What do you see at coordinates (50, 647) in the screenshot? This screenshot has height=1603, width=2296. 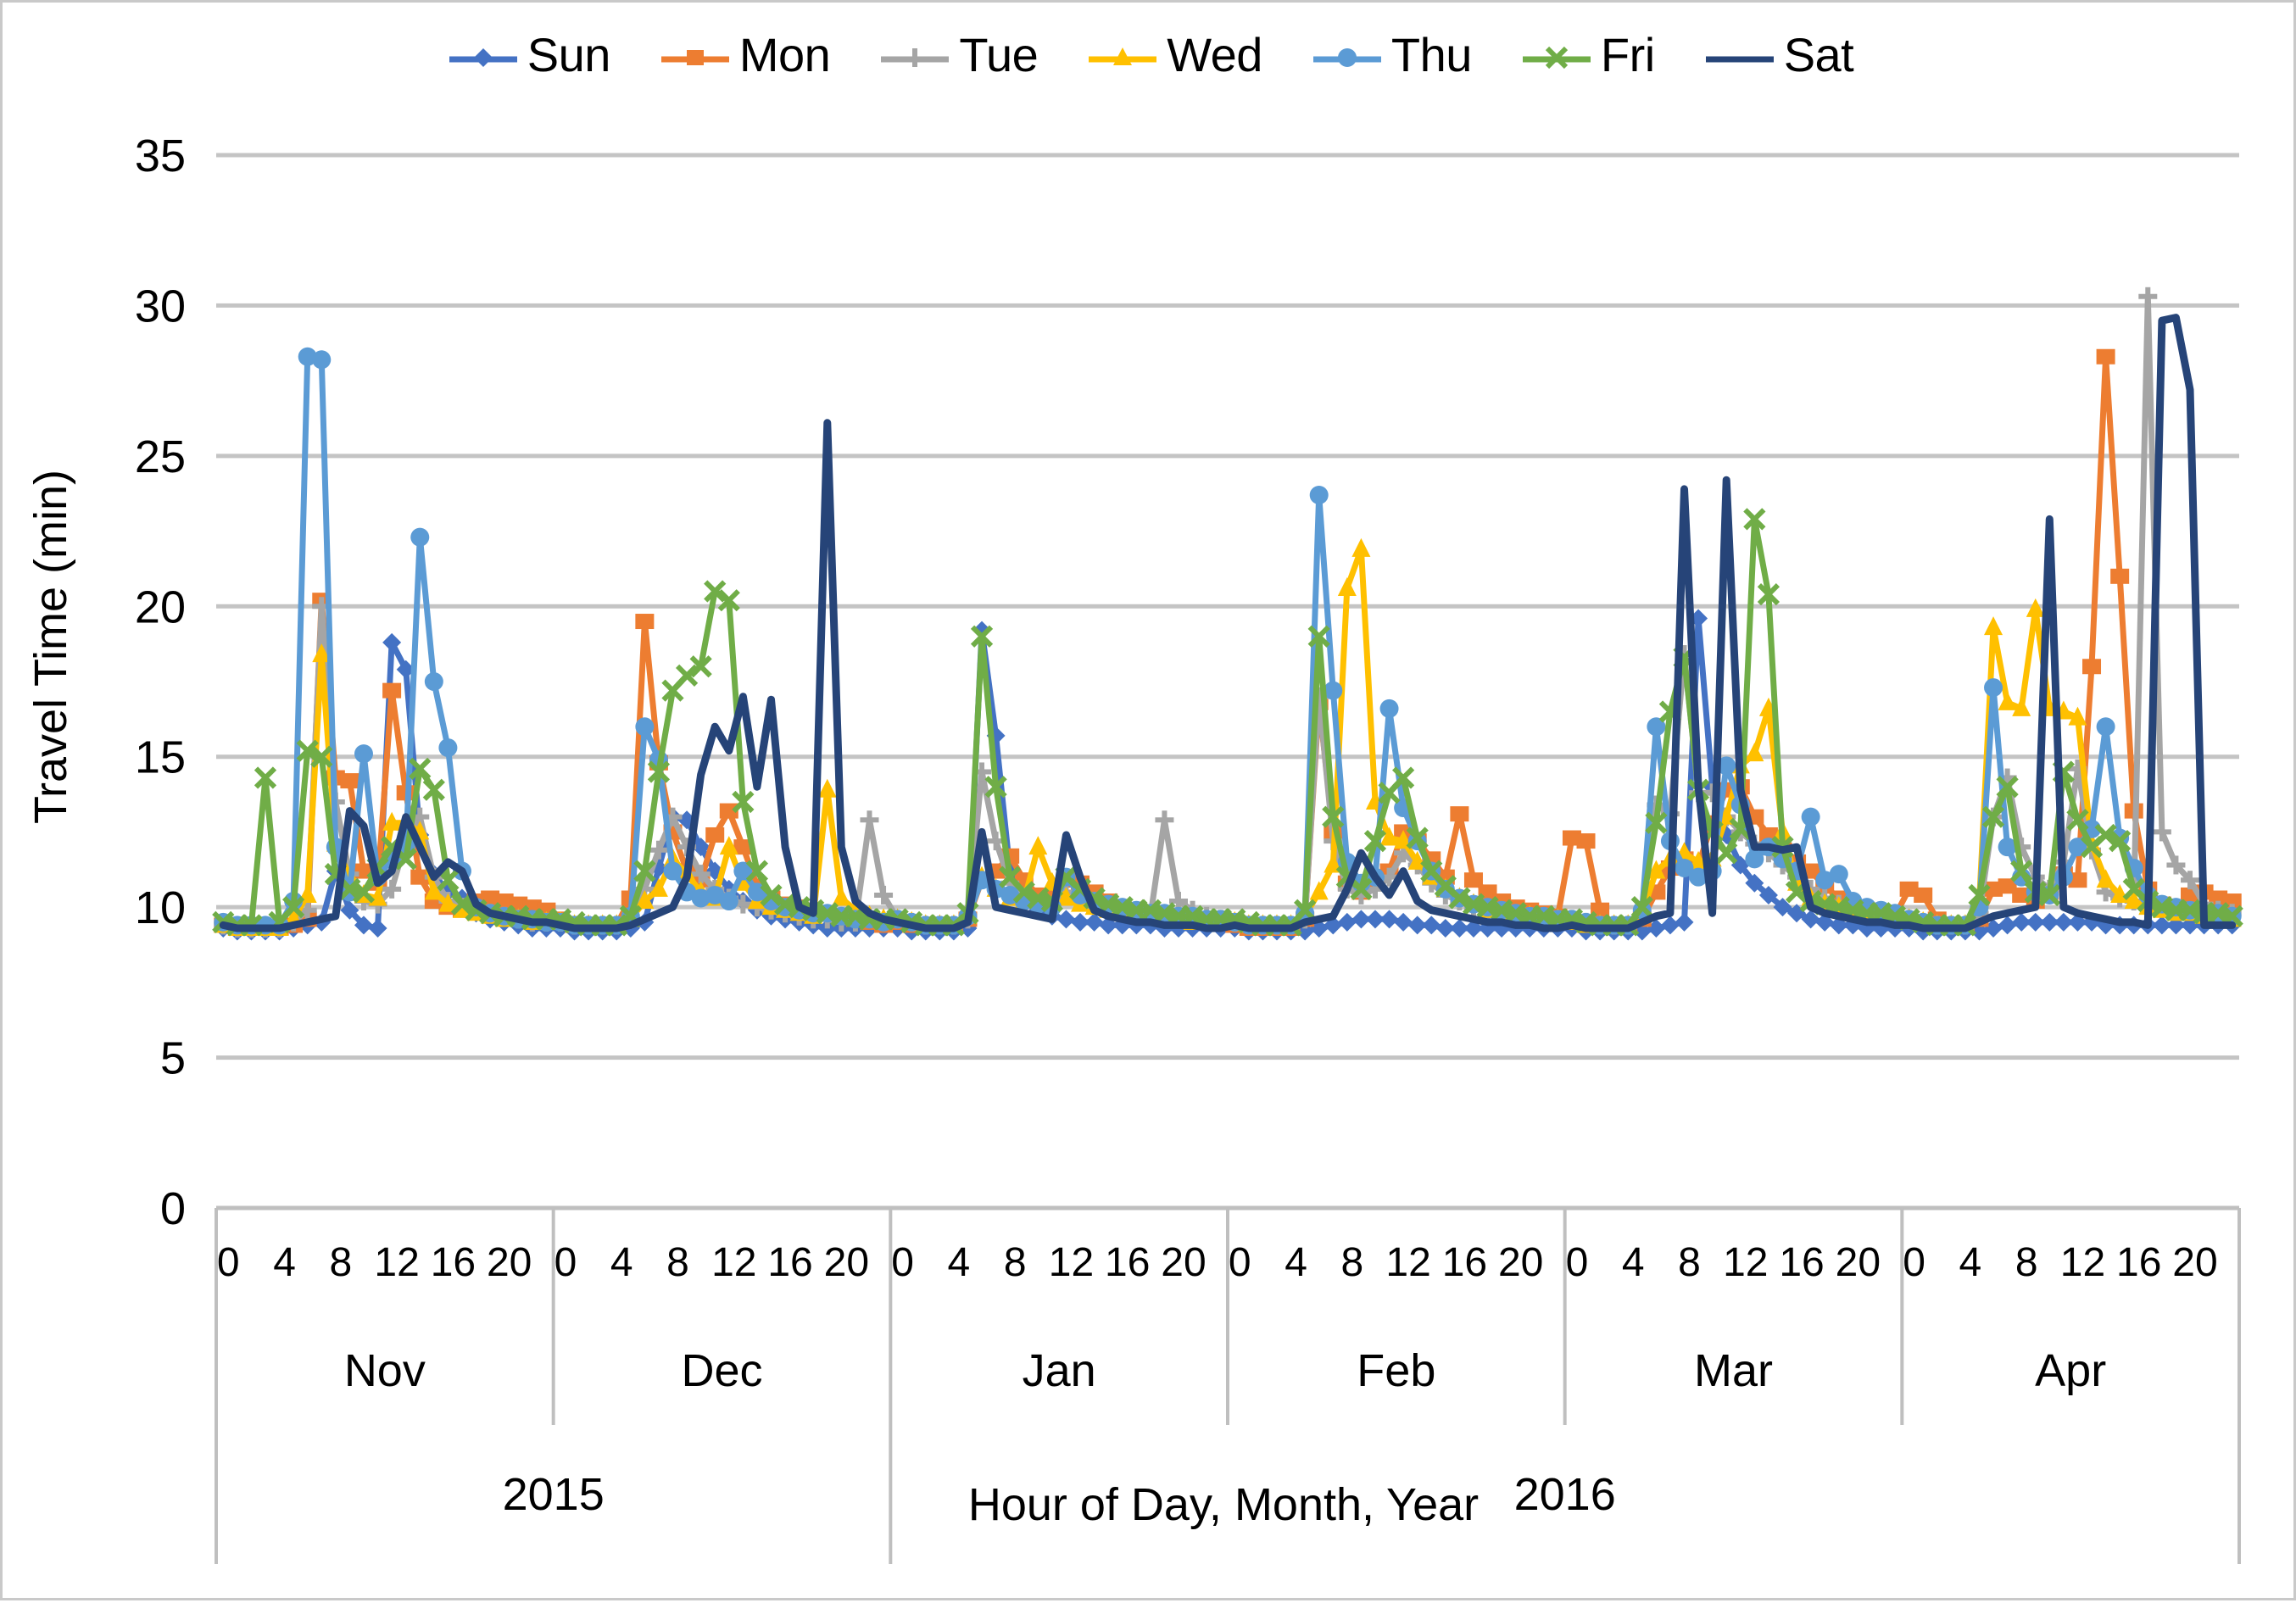 I see `y-axis-title: Travel Time (min)` at bounding box center [50, 647].